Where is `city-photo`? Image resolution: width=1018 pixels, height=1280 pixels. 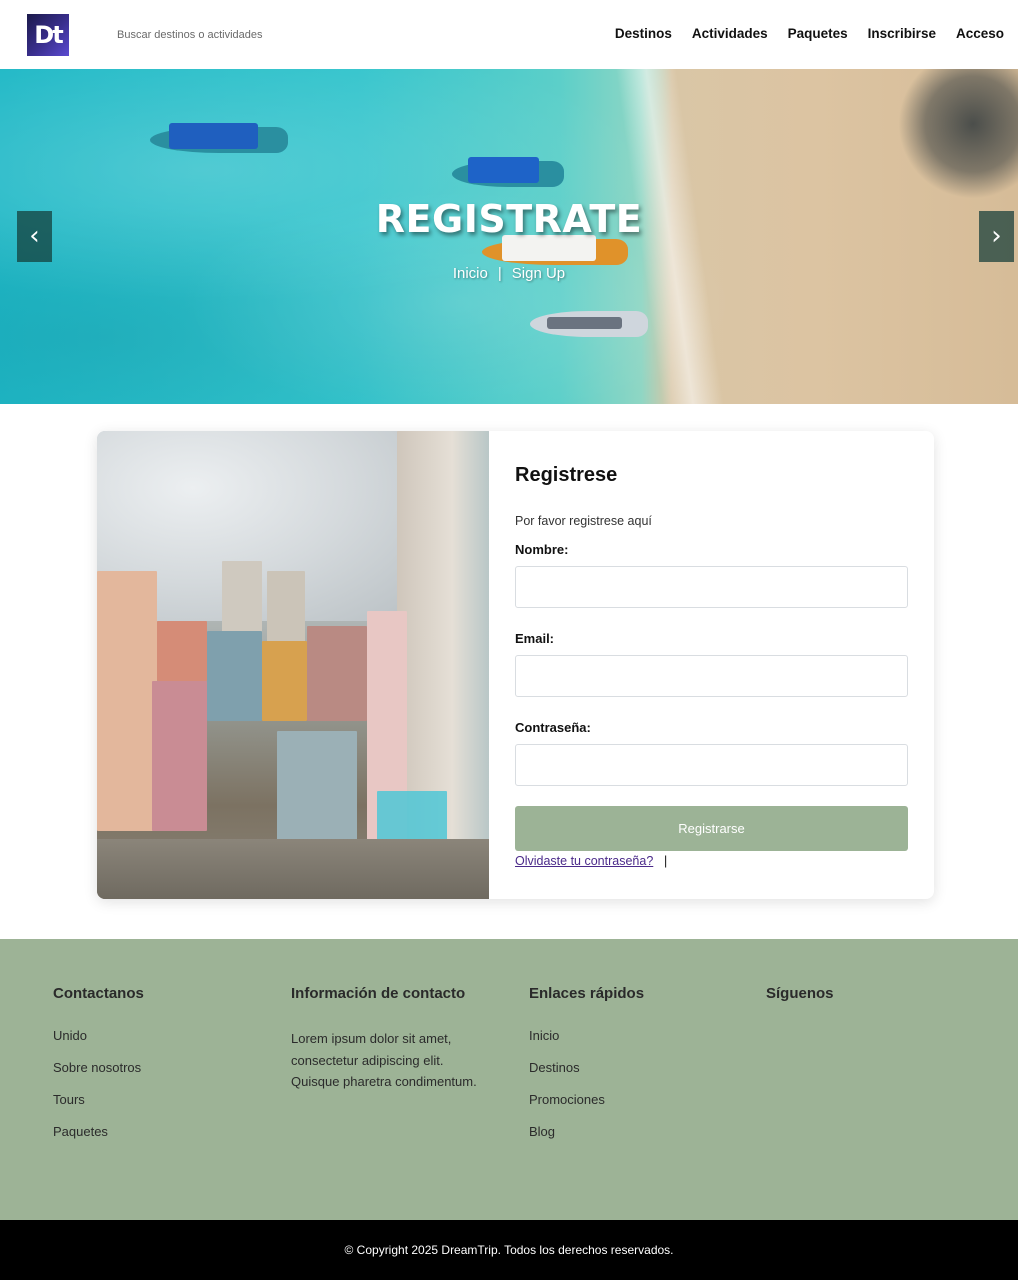 city-photo is located at coordinates (293, 665).